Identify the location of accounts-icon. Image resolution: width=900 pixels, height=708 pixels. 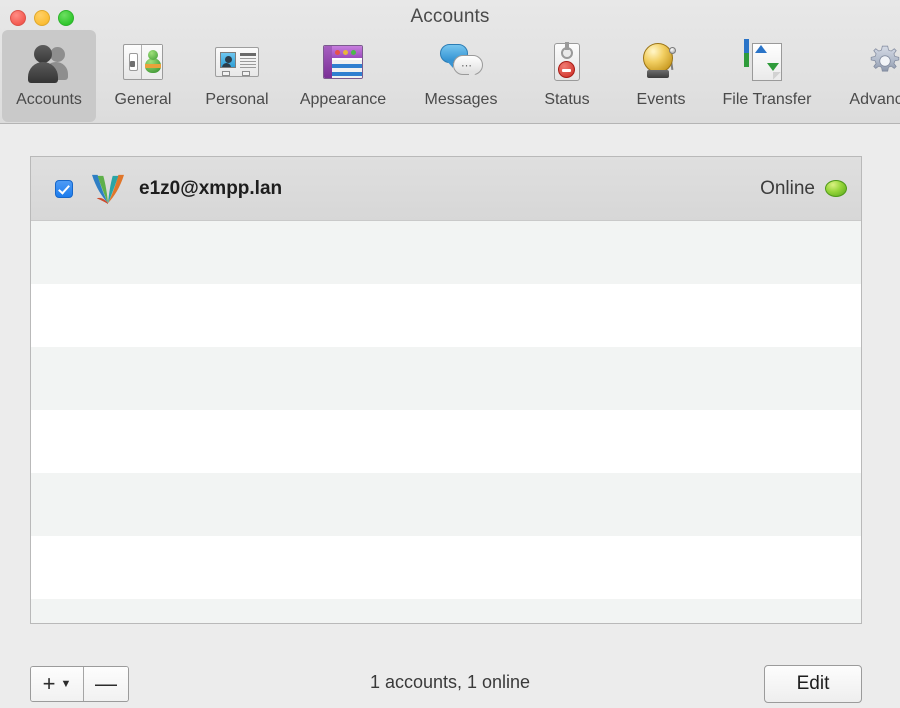
(49, 62).